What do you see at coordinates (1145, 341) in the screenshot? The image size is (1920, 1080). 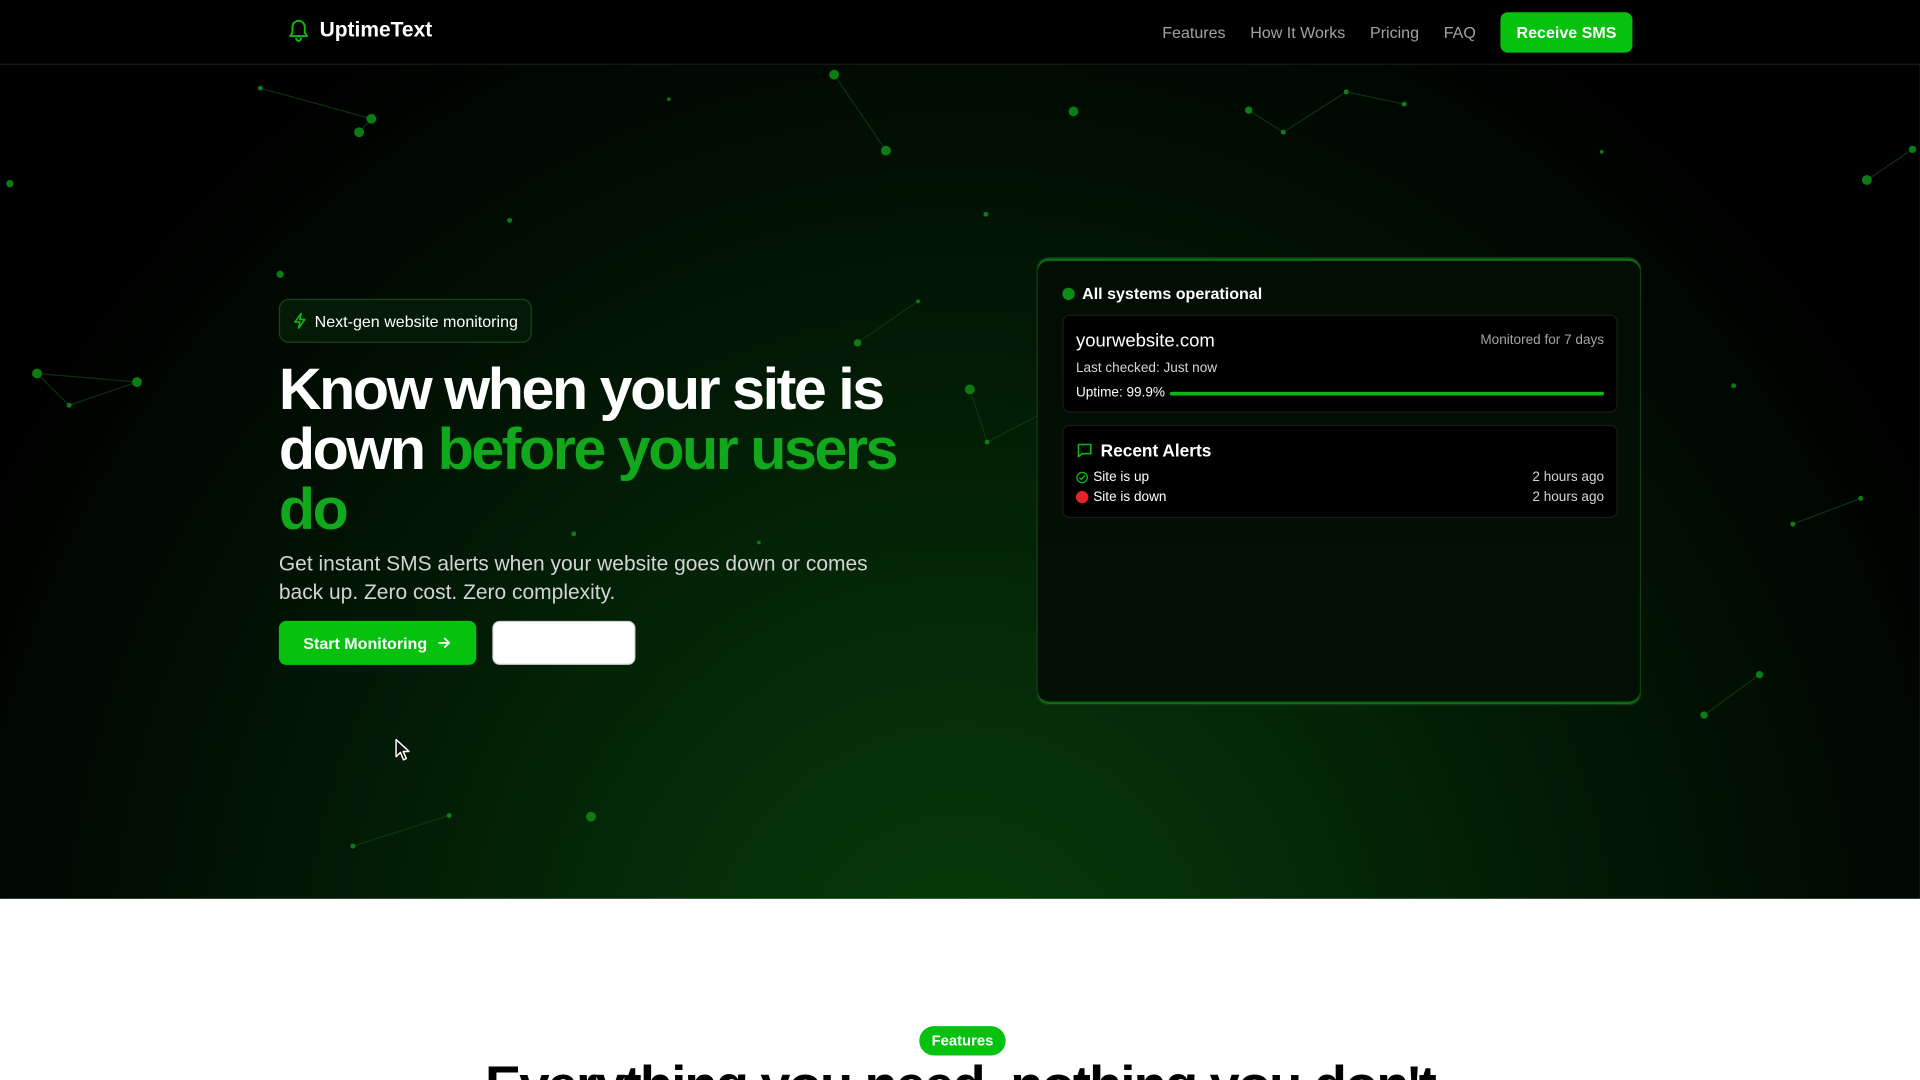 I see `site-name: yourwebsite.com` at bounding box center [1145, 341].